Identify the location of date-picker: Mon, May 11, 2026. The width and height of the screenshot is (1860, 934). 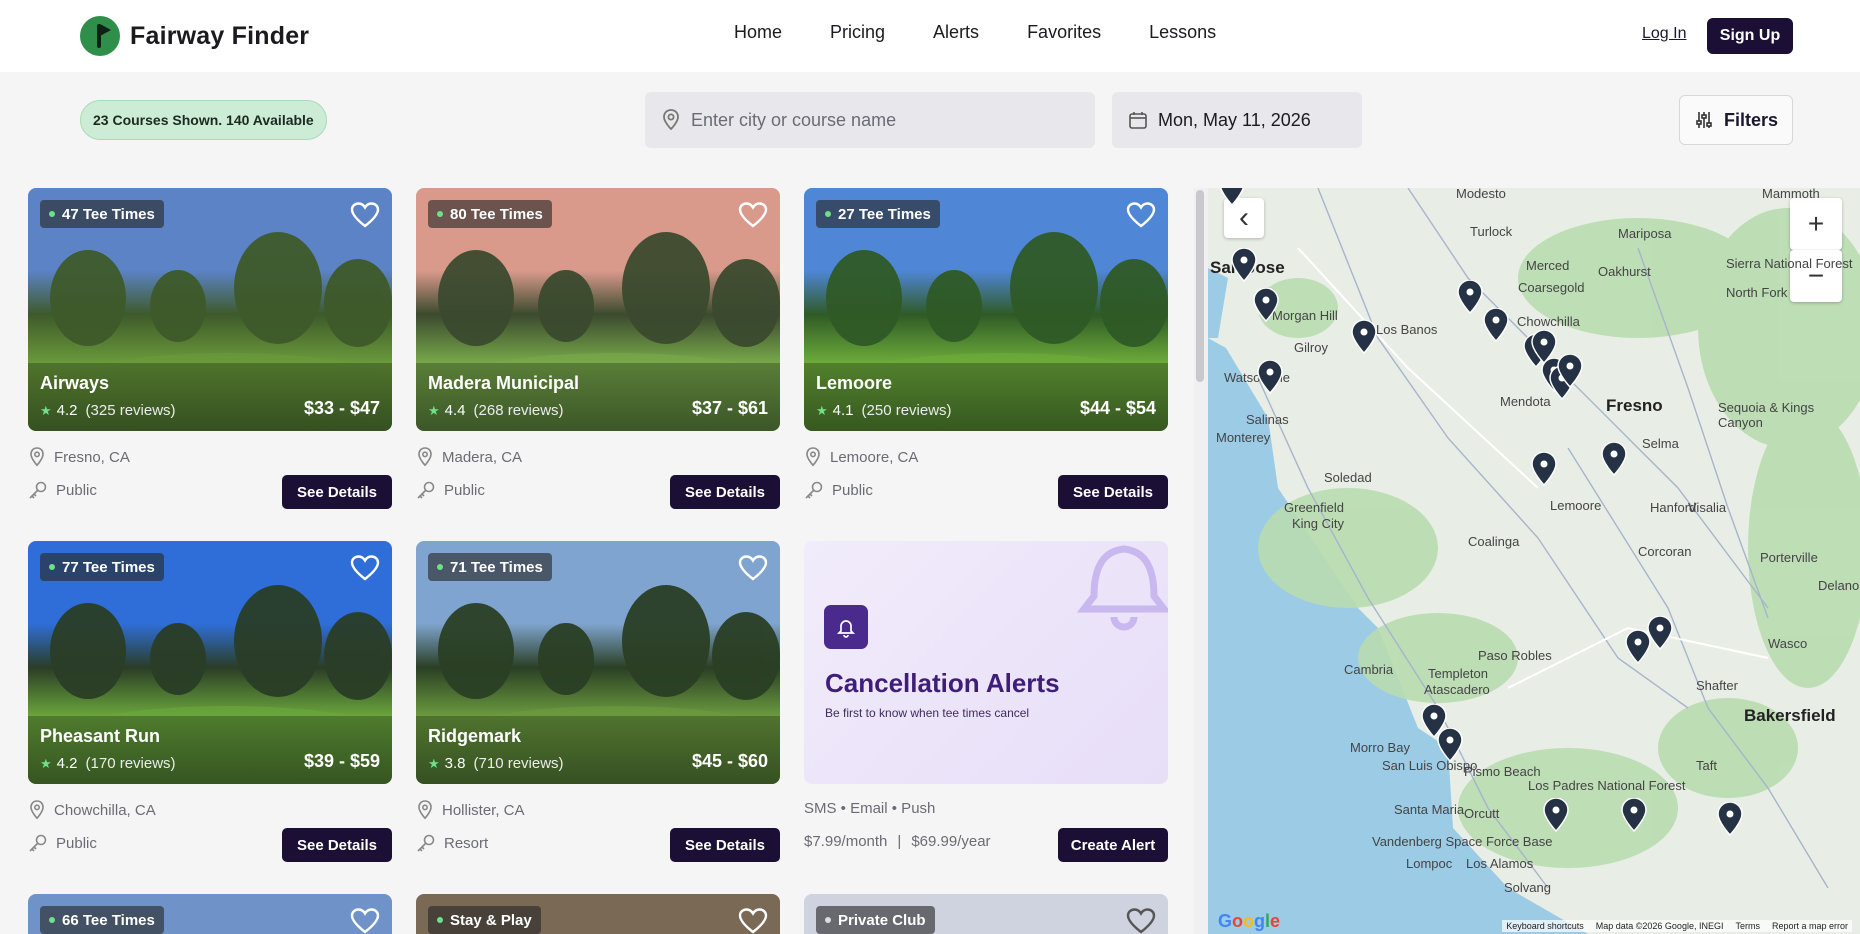
(1237, 120).